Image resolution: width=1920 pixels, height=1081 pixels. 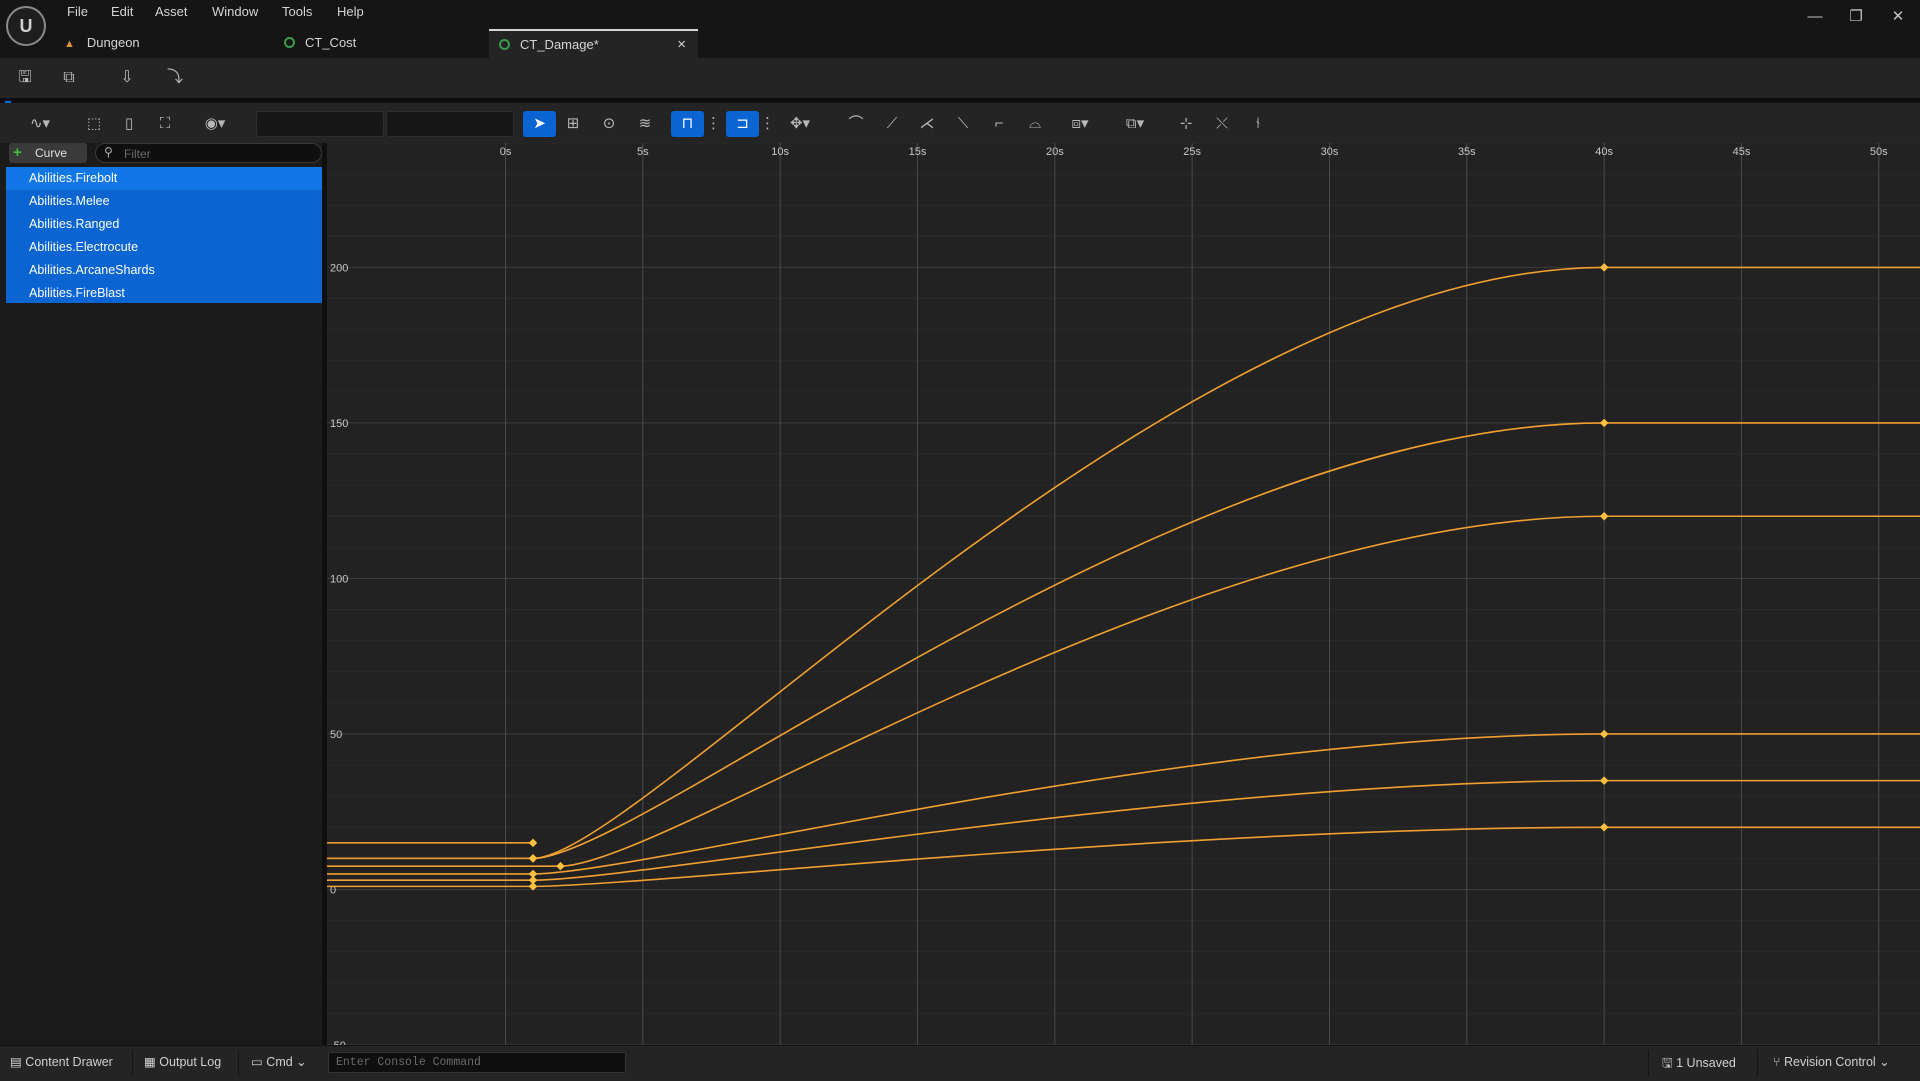 What do you see at coordinates (190, 1062) in the screenshot?
I see `output-log-label: Output Log` at bounding box center [190, 1062].